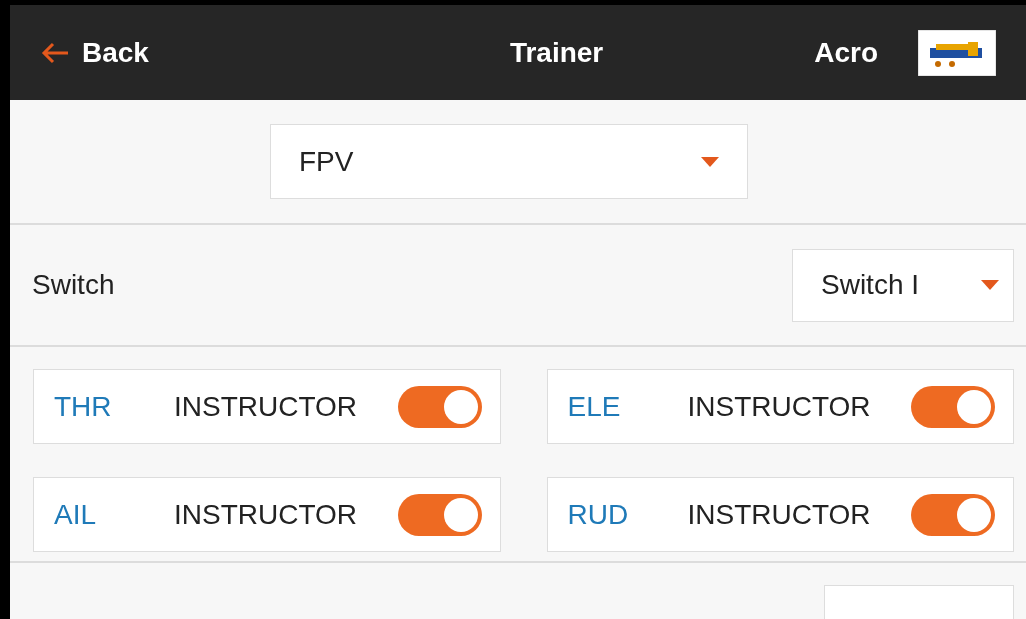 The height and width of the screenshot is (619, 1026). What do you see at coordinates (73, 285) in the screenshot?
I see `switch-label: Switch` at bounding box center [73, 285].